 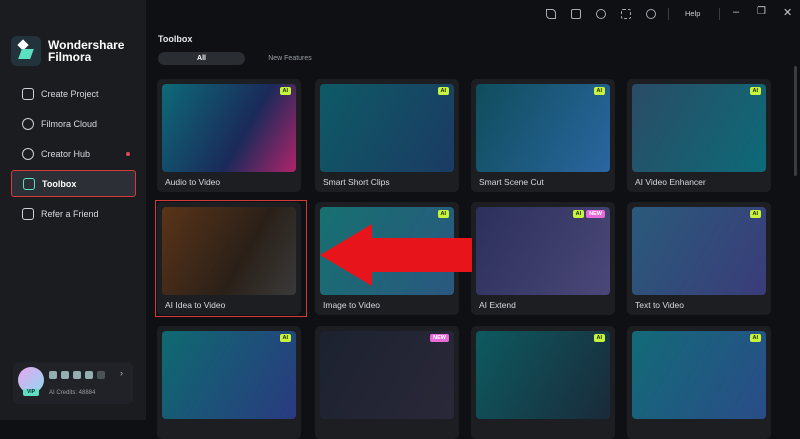 What do you see at coordinates (28, 123) in the screenshot?
I see `cloud-icon` at bounding box center [28, 123].